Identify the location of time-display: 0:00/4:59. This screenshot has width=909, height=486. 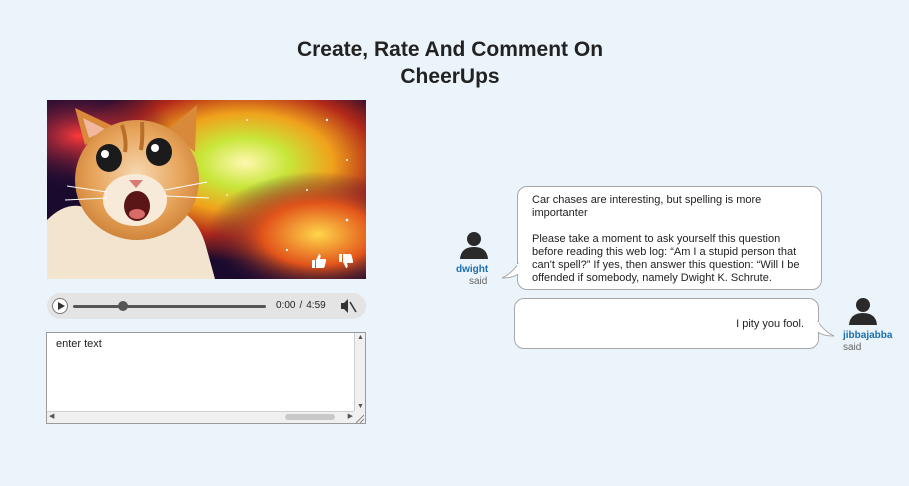
(301, 305).